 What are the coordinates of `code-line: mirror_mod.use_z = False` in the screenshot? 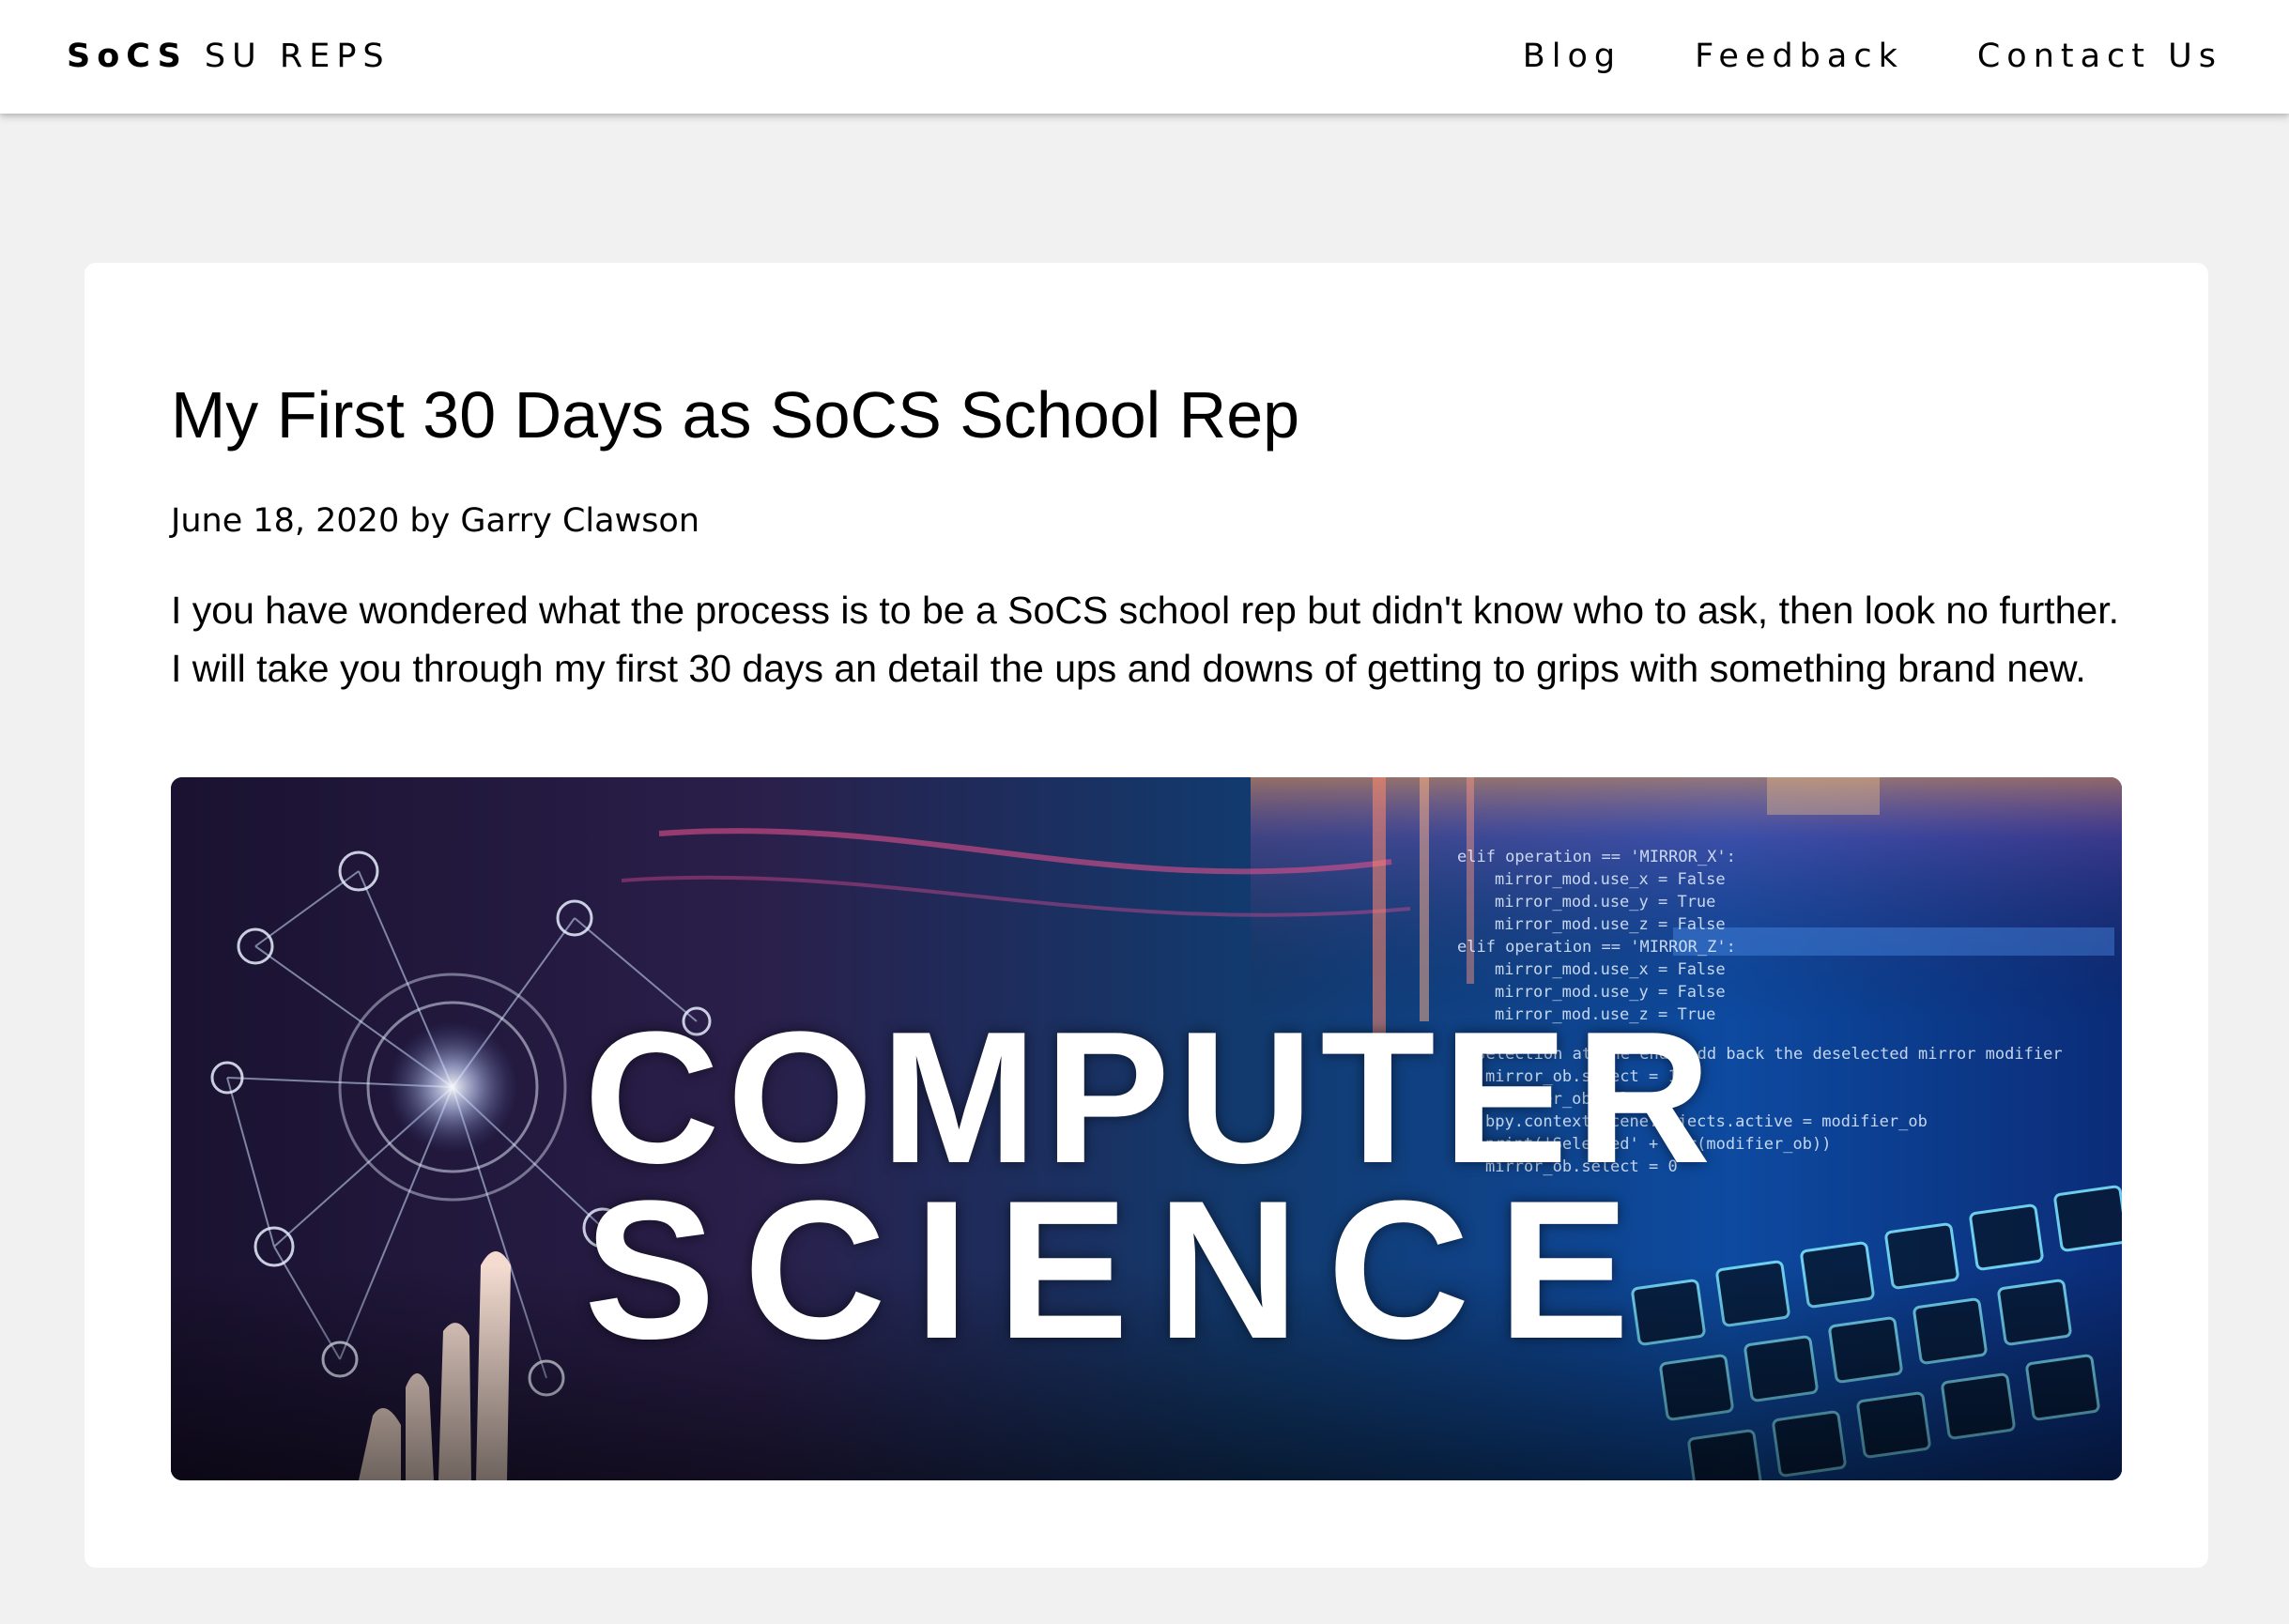 It's located at (1610, 924).